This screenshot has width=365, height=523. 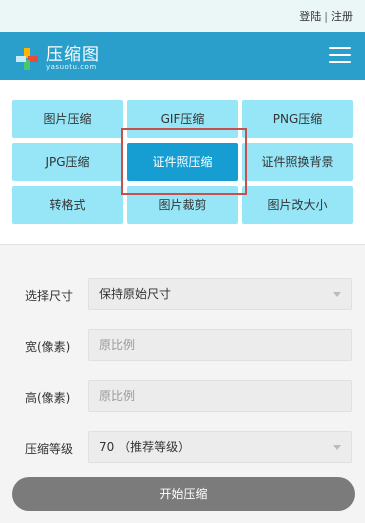 I want to click on login-link: 登陆, so click(x=310, y=16).